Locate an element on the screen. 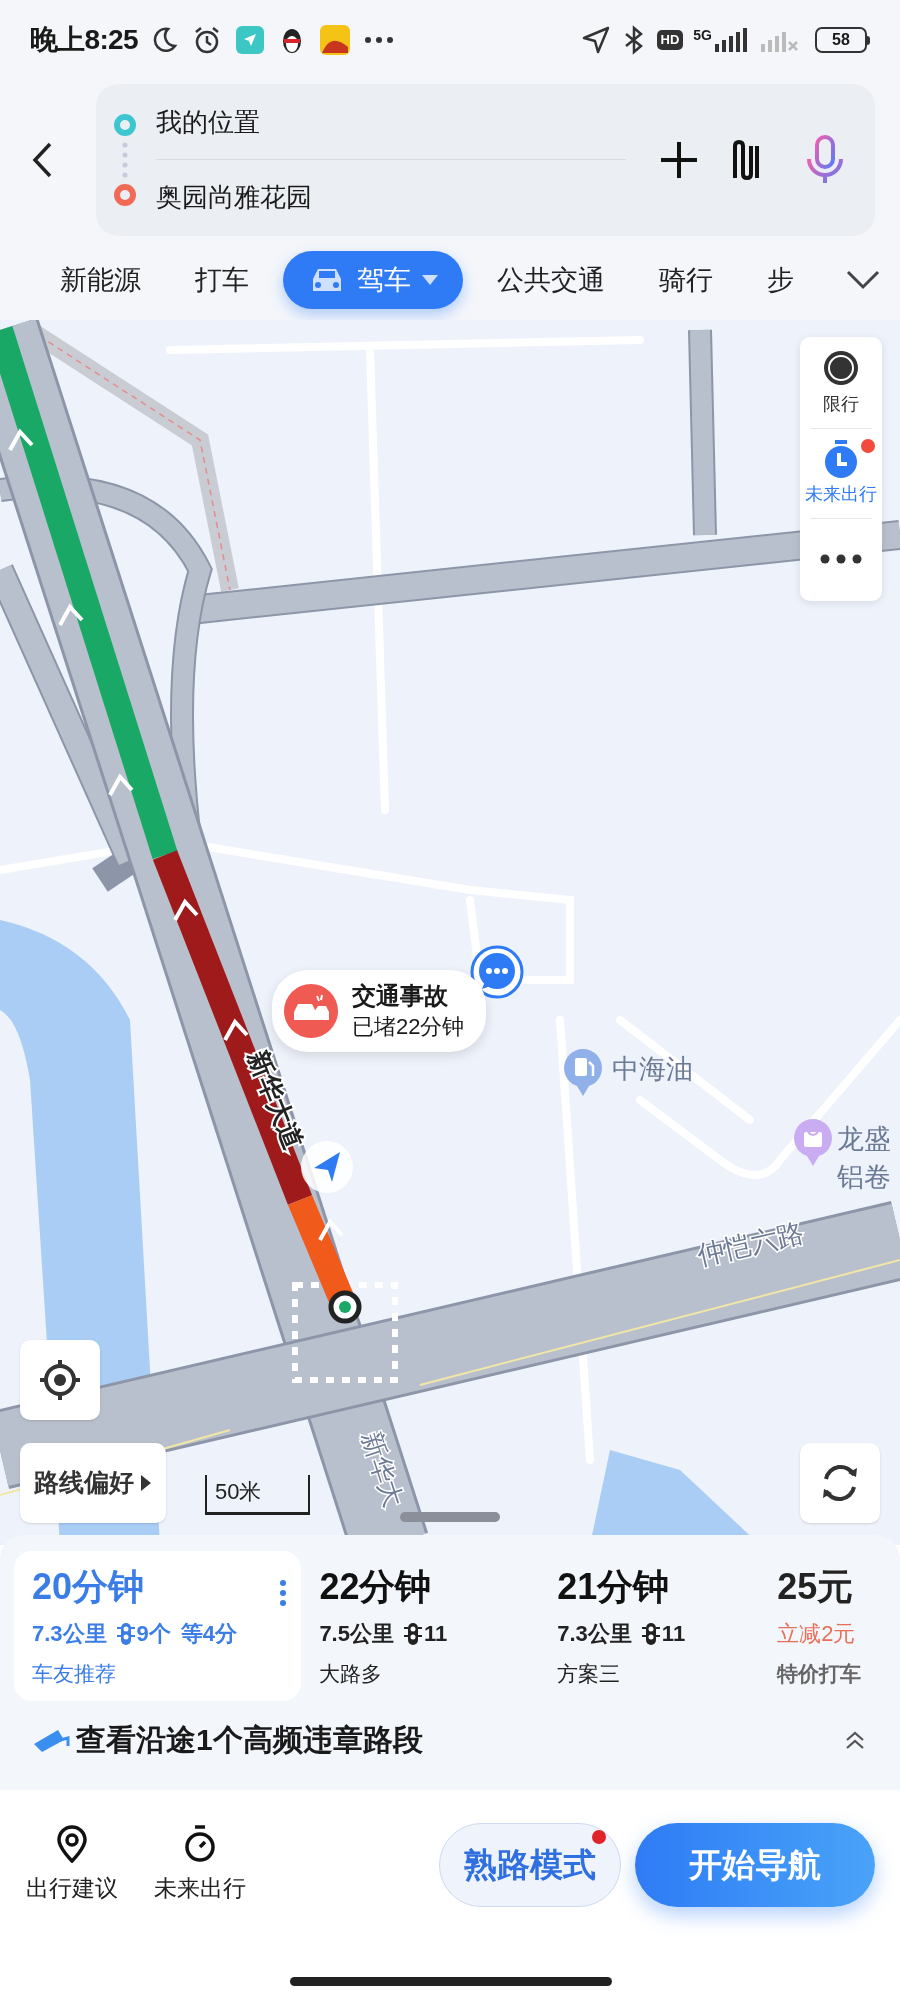  bottom-action-button: 未来出行 is located at coordinates (200, 1865).